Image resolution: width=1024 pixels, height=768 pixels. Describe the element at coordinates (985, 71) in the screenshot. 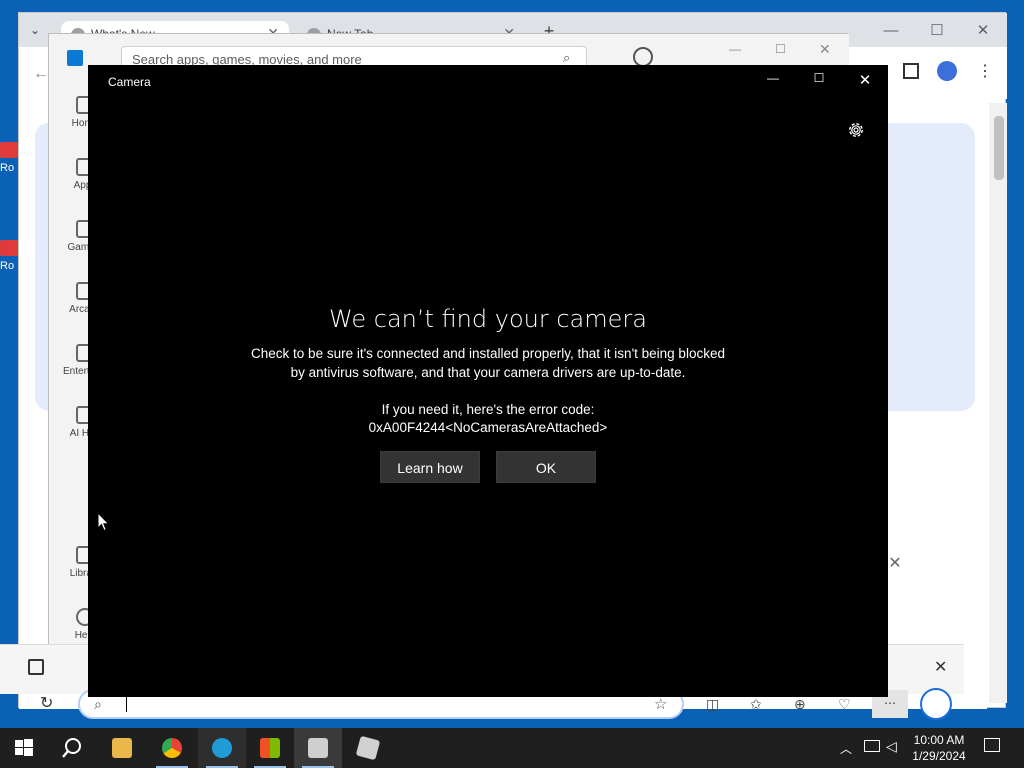

I see `menu-kebab-icon: ⋮` at that location.